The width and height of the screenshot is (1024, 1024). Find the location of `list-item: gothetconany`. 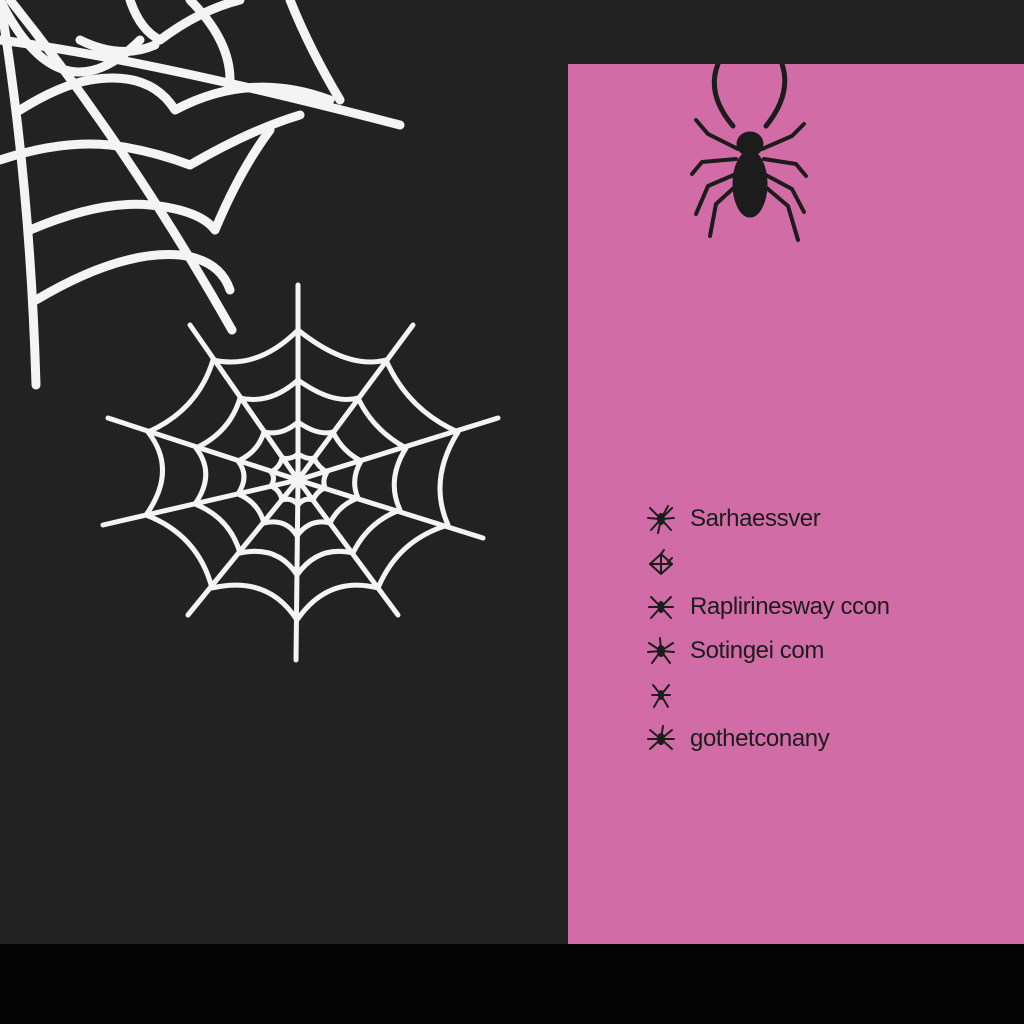

list-item: gothetconany is located at coordinates (768, 739).